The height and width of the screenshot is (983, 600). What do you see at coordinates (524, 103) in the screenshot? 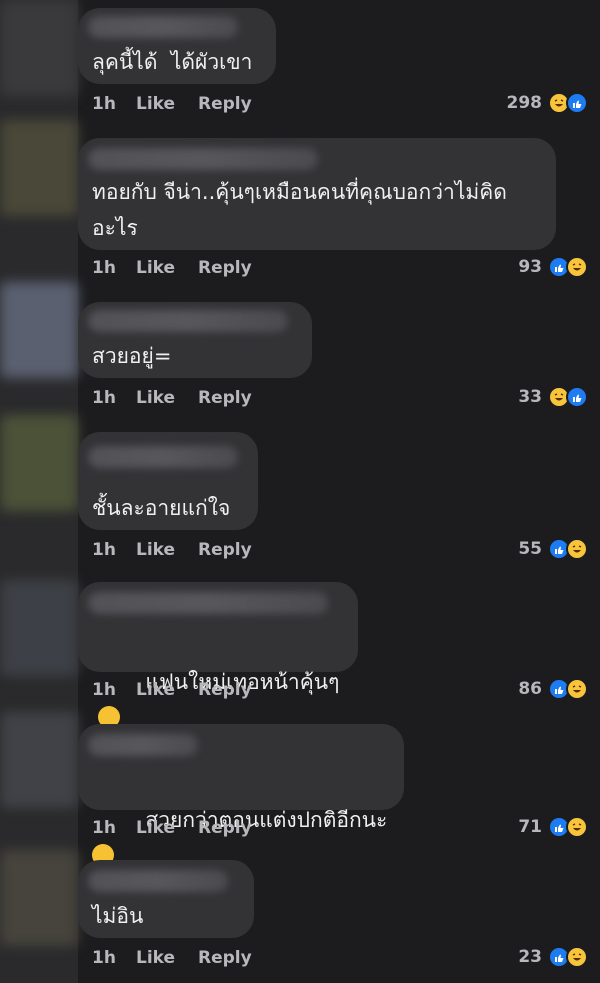
I see `reaction-count: 298` at bounding box center [524, 103].